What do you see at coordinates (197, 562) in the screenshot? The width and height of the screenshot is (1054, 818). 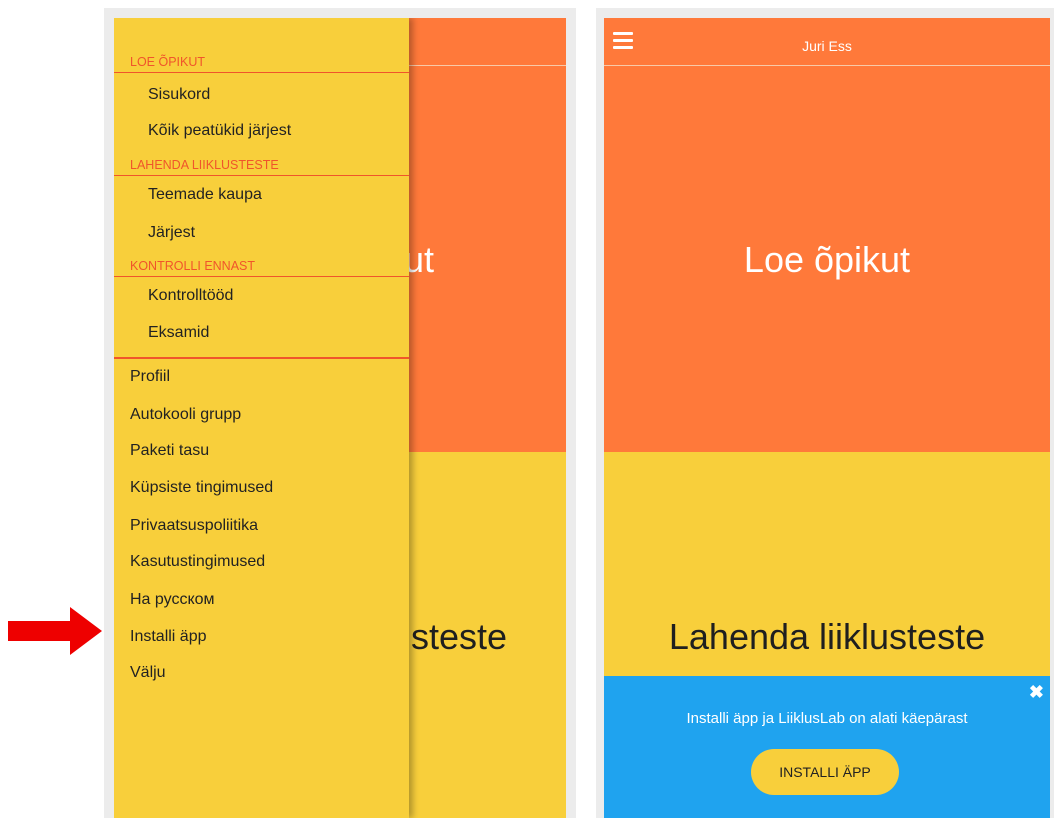 I see `menu-item-terms-of-use: Kasutustingimused` at bounding box center [197, 562].